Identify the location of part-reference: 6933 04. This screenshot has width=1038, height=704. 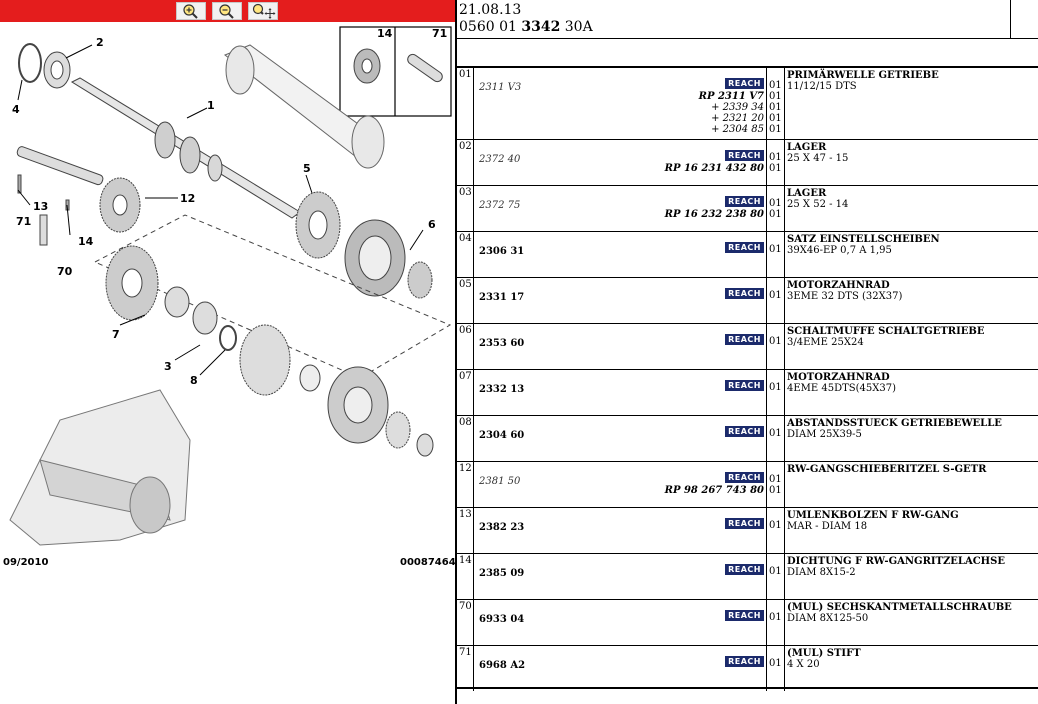
(501, 619).